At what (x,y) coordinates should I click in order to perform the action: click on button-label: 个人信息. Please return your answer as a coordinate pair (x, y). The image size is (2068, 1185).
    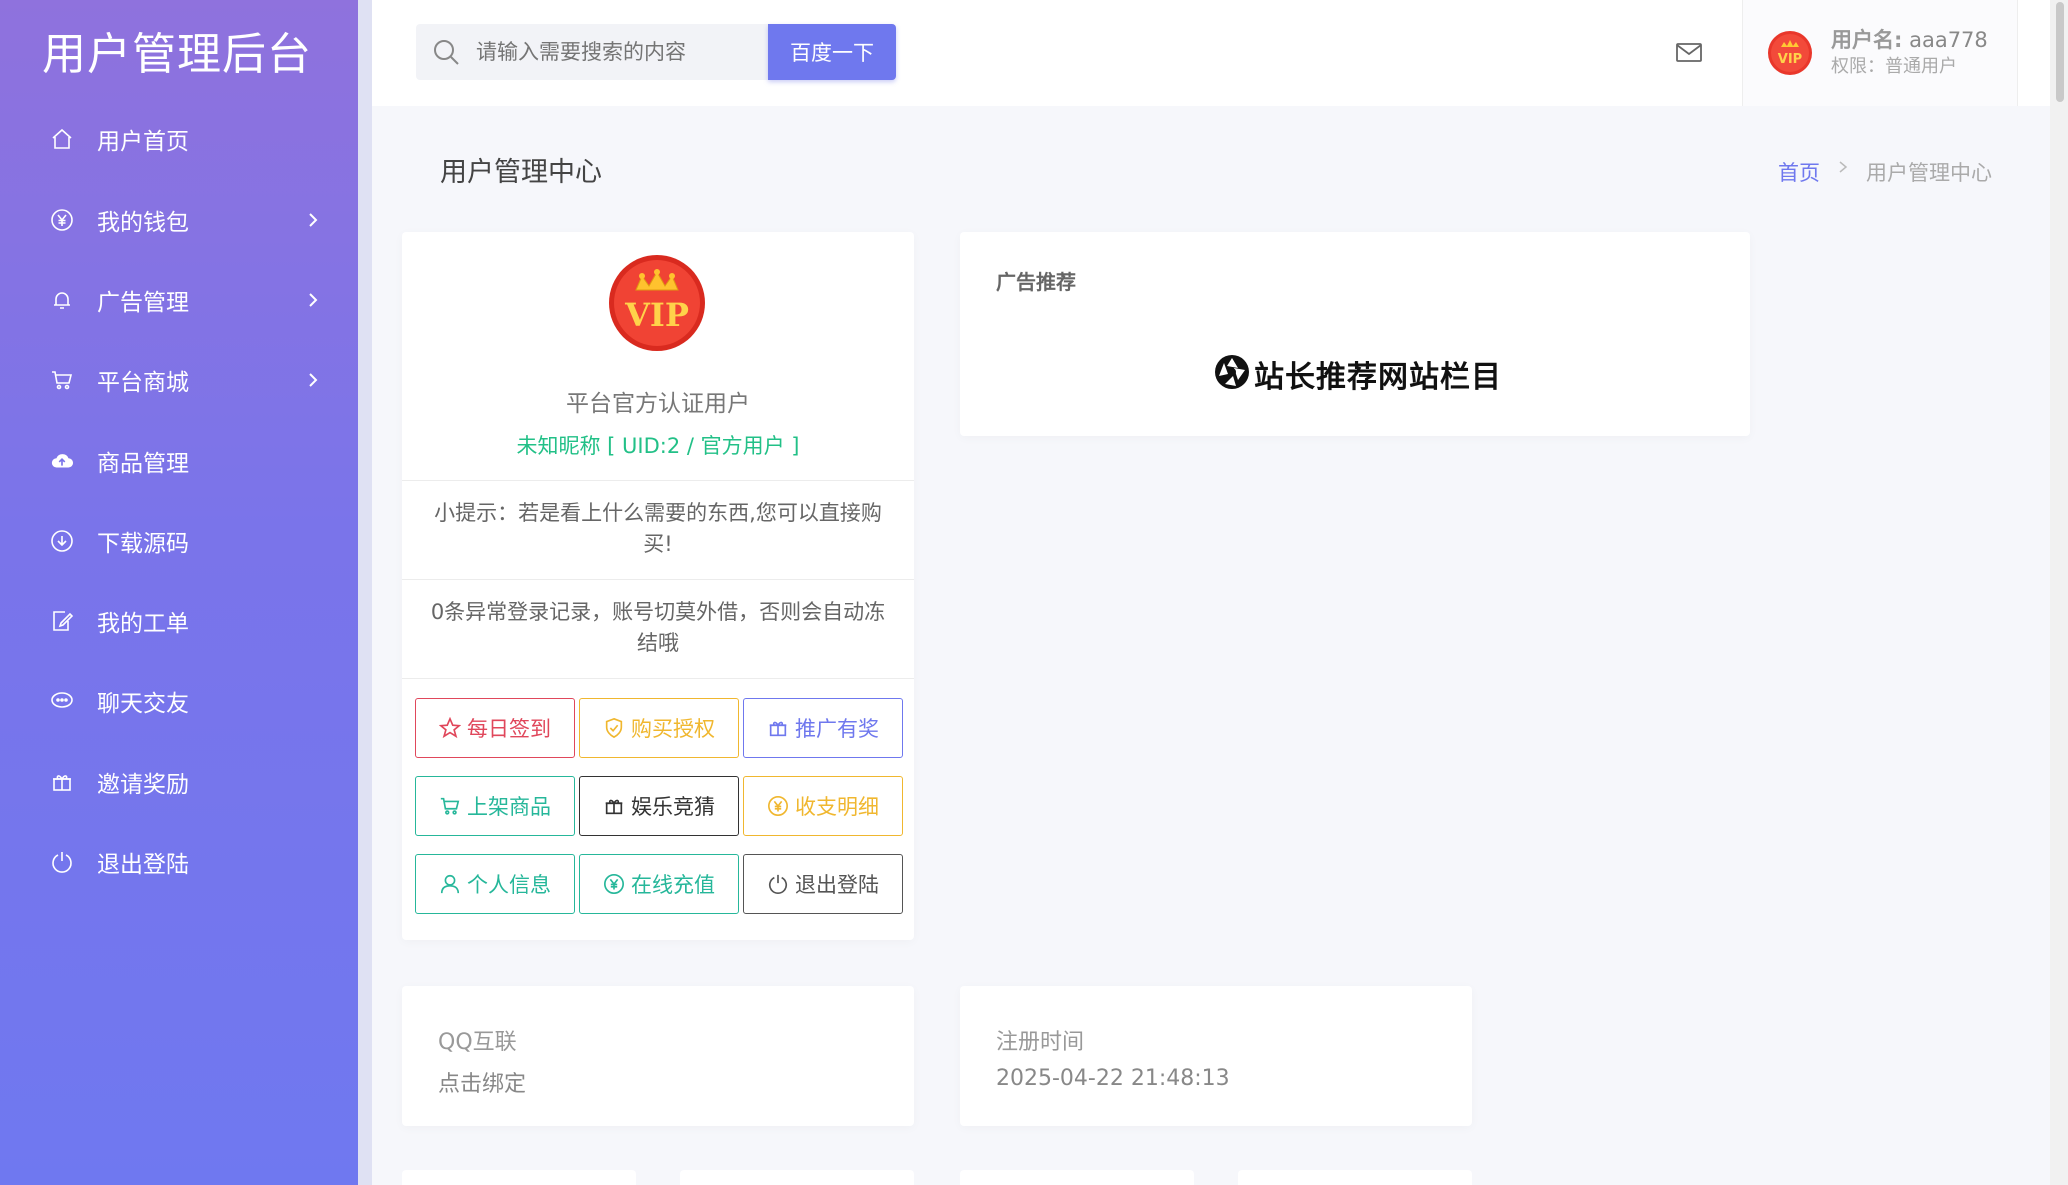
    Looking at the image, I should click on (509, 885).